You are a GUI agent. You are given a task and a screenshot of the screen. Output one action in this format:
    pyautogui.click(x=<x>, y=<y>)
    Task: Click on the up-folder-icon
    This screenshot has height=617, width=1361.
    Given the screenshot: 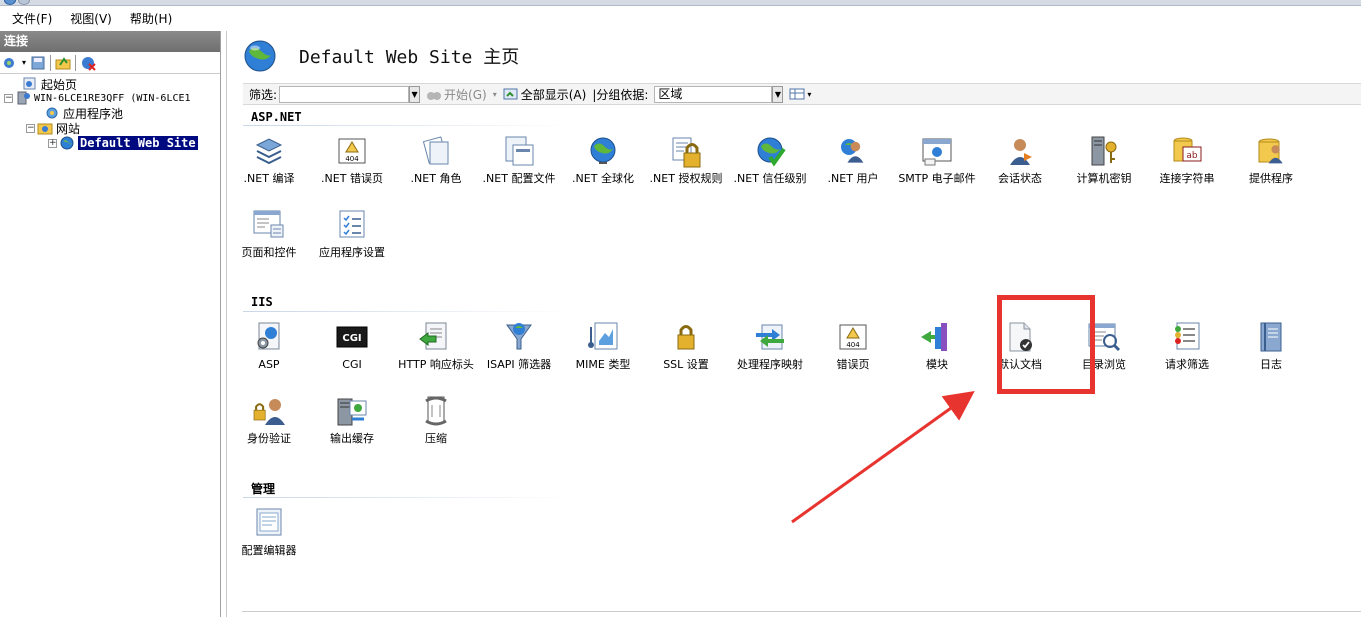 What is the action you would take?
    pyautogui.click(x=63, y=63)
    